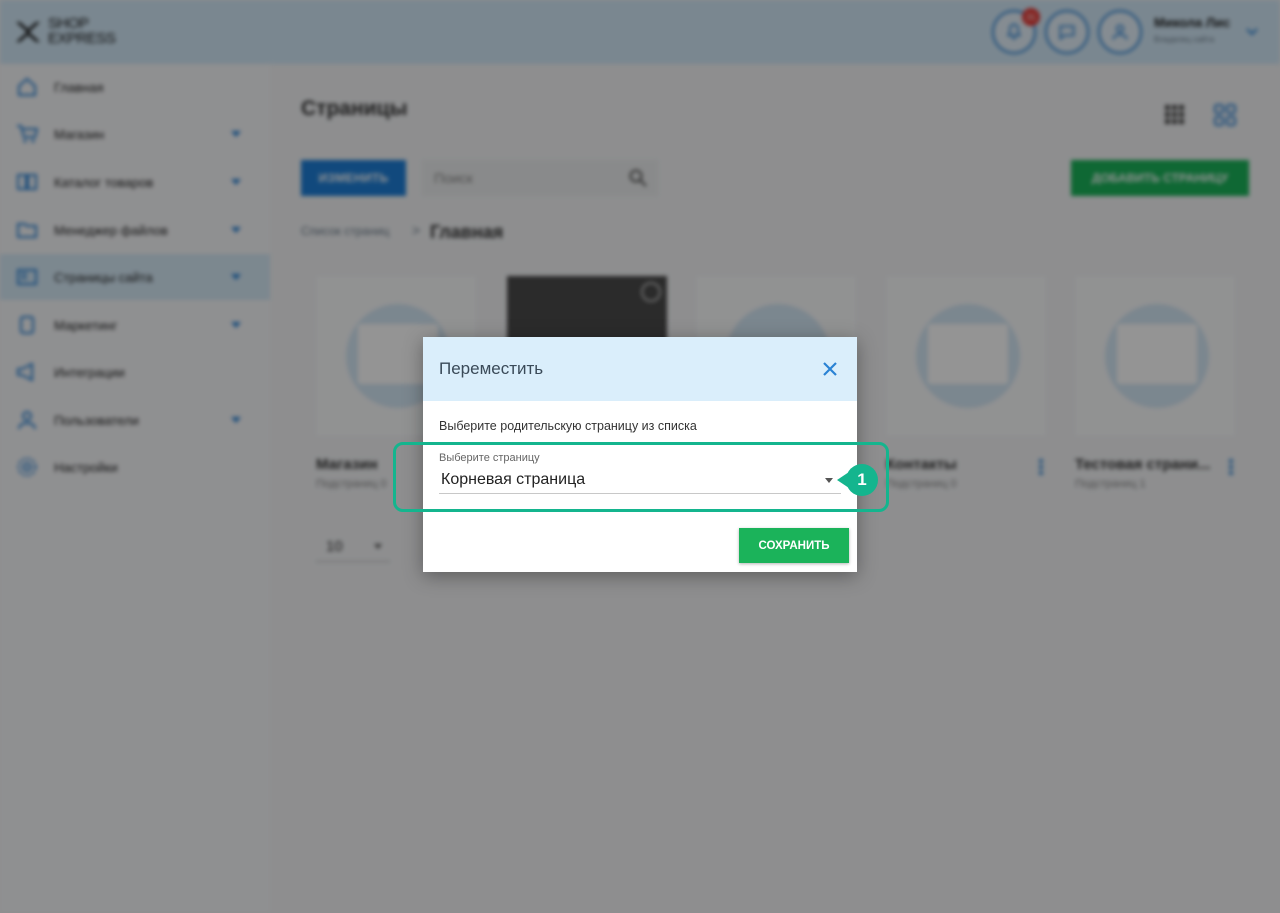 Image resolution: width=1280 pixels, height=913 pixels. Describe the element at coordinates (794, 545) in the screenshot. I see `save-button: СОХРАНИТЬ` at that location.